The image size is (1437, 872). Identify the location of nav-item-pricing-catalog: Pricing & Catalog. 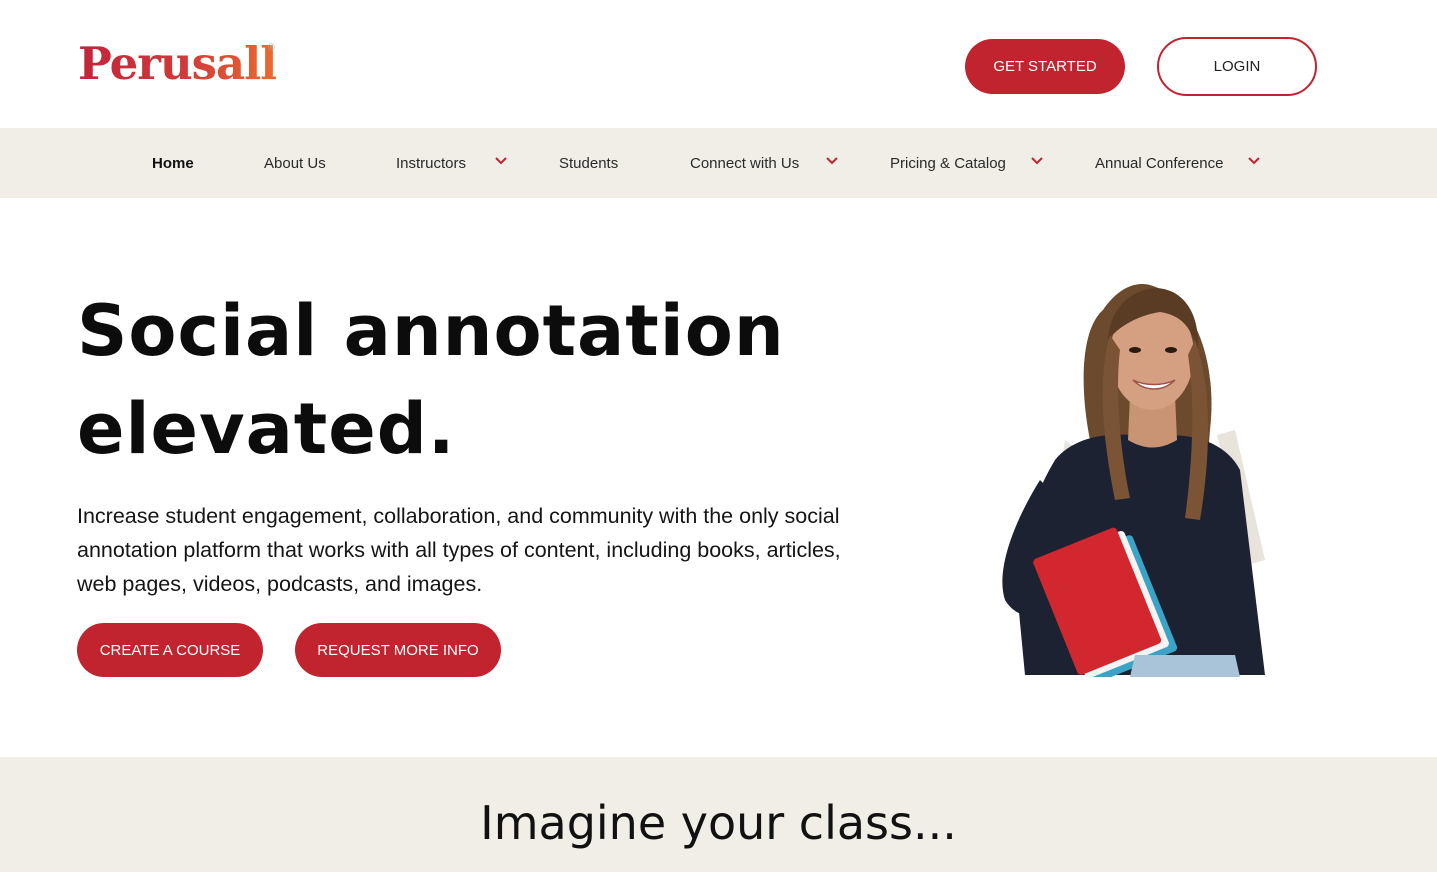
(948, 163).